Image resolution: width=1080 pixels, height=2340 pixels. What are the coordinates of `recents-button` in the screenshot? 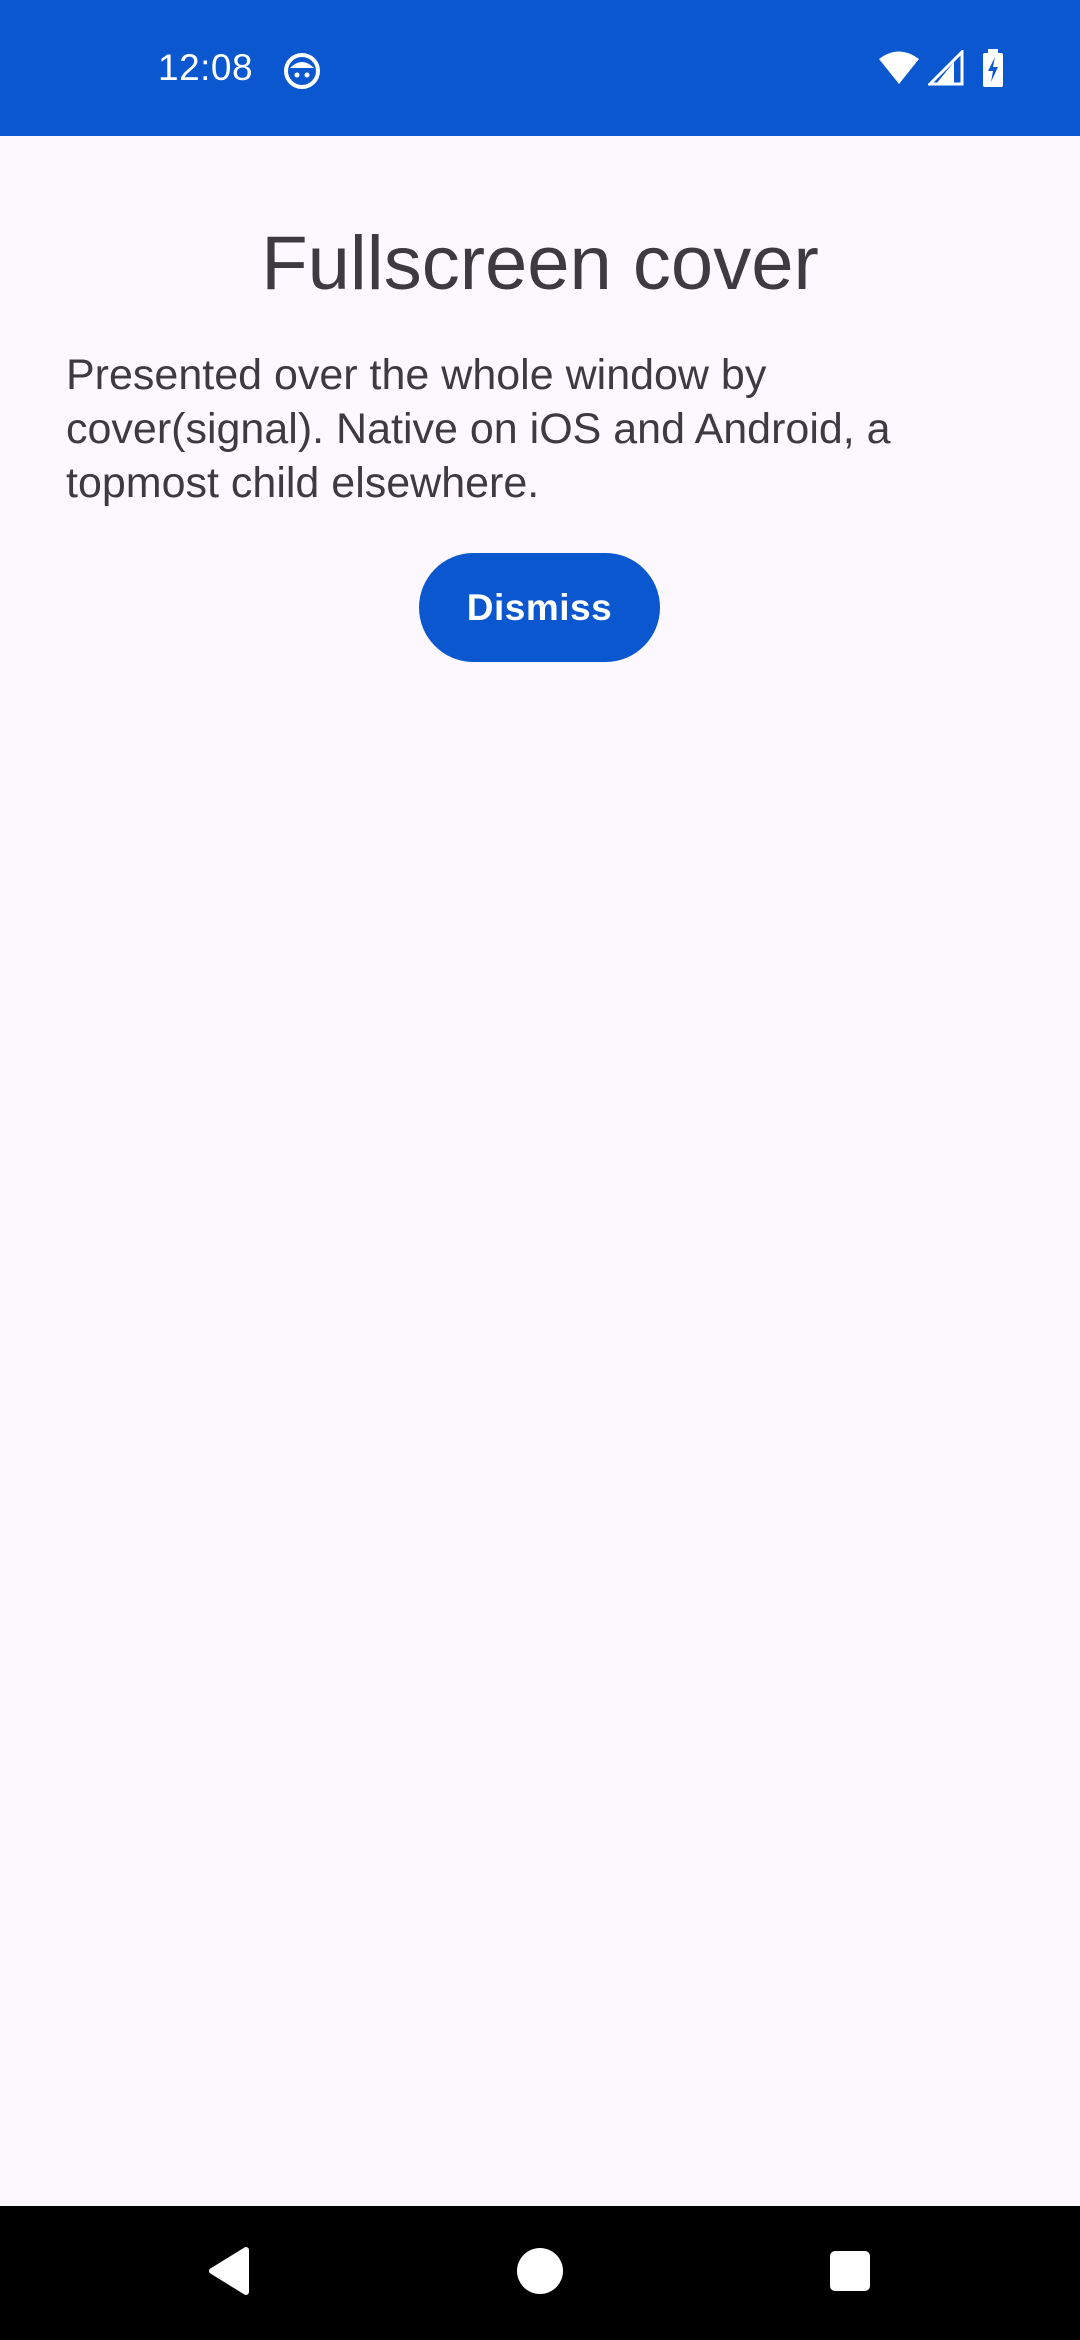 It's located at (850, 2273).